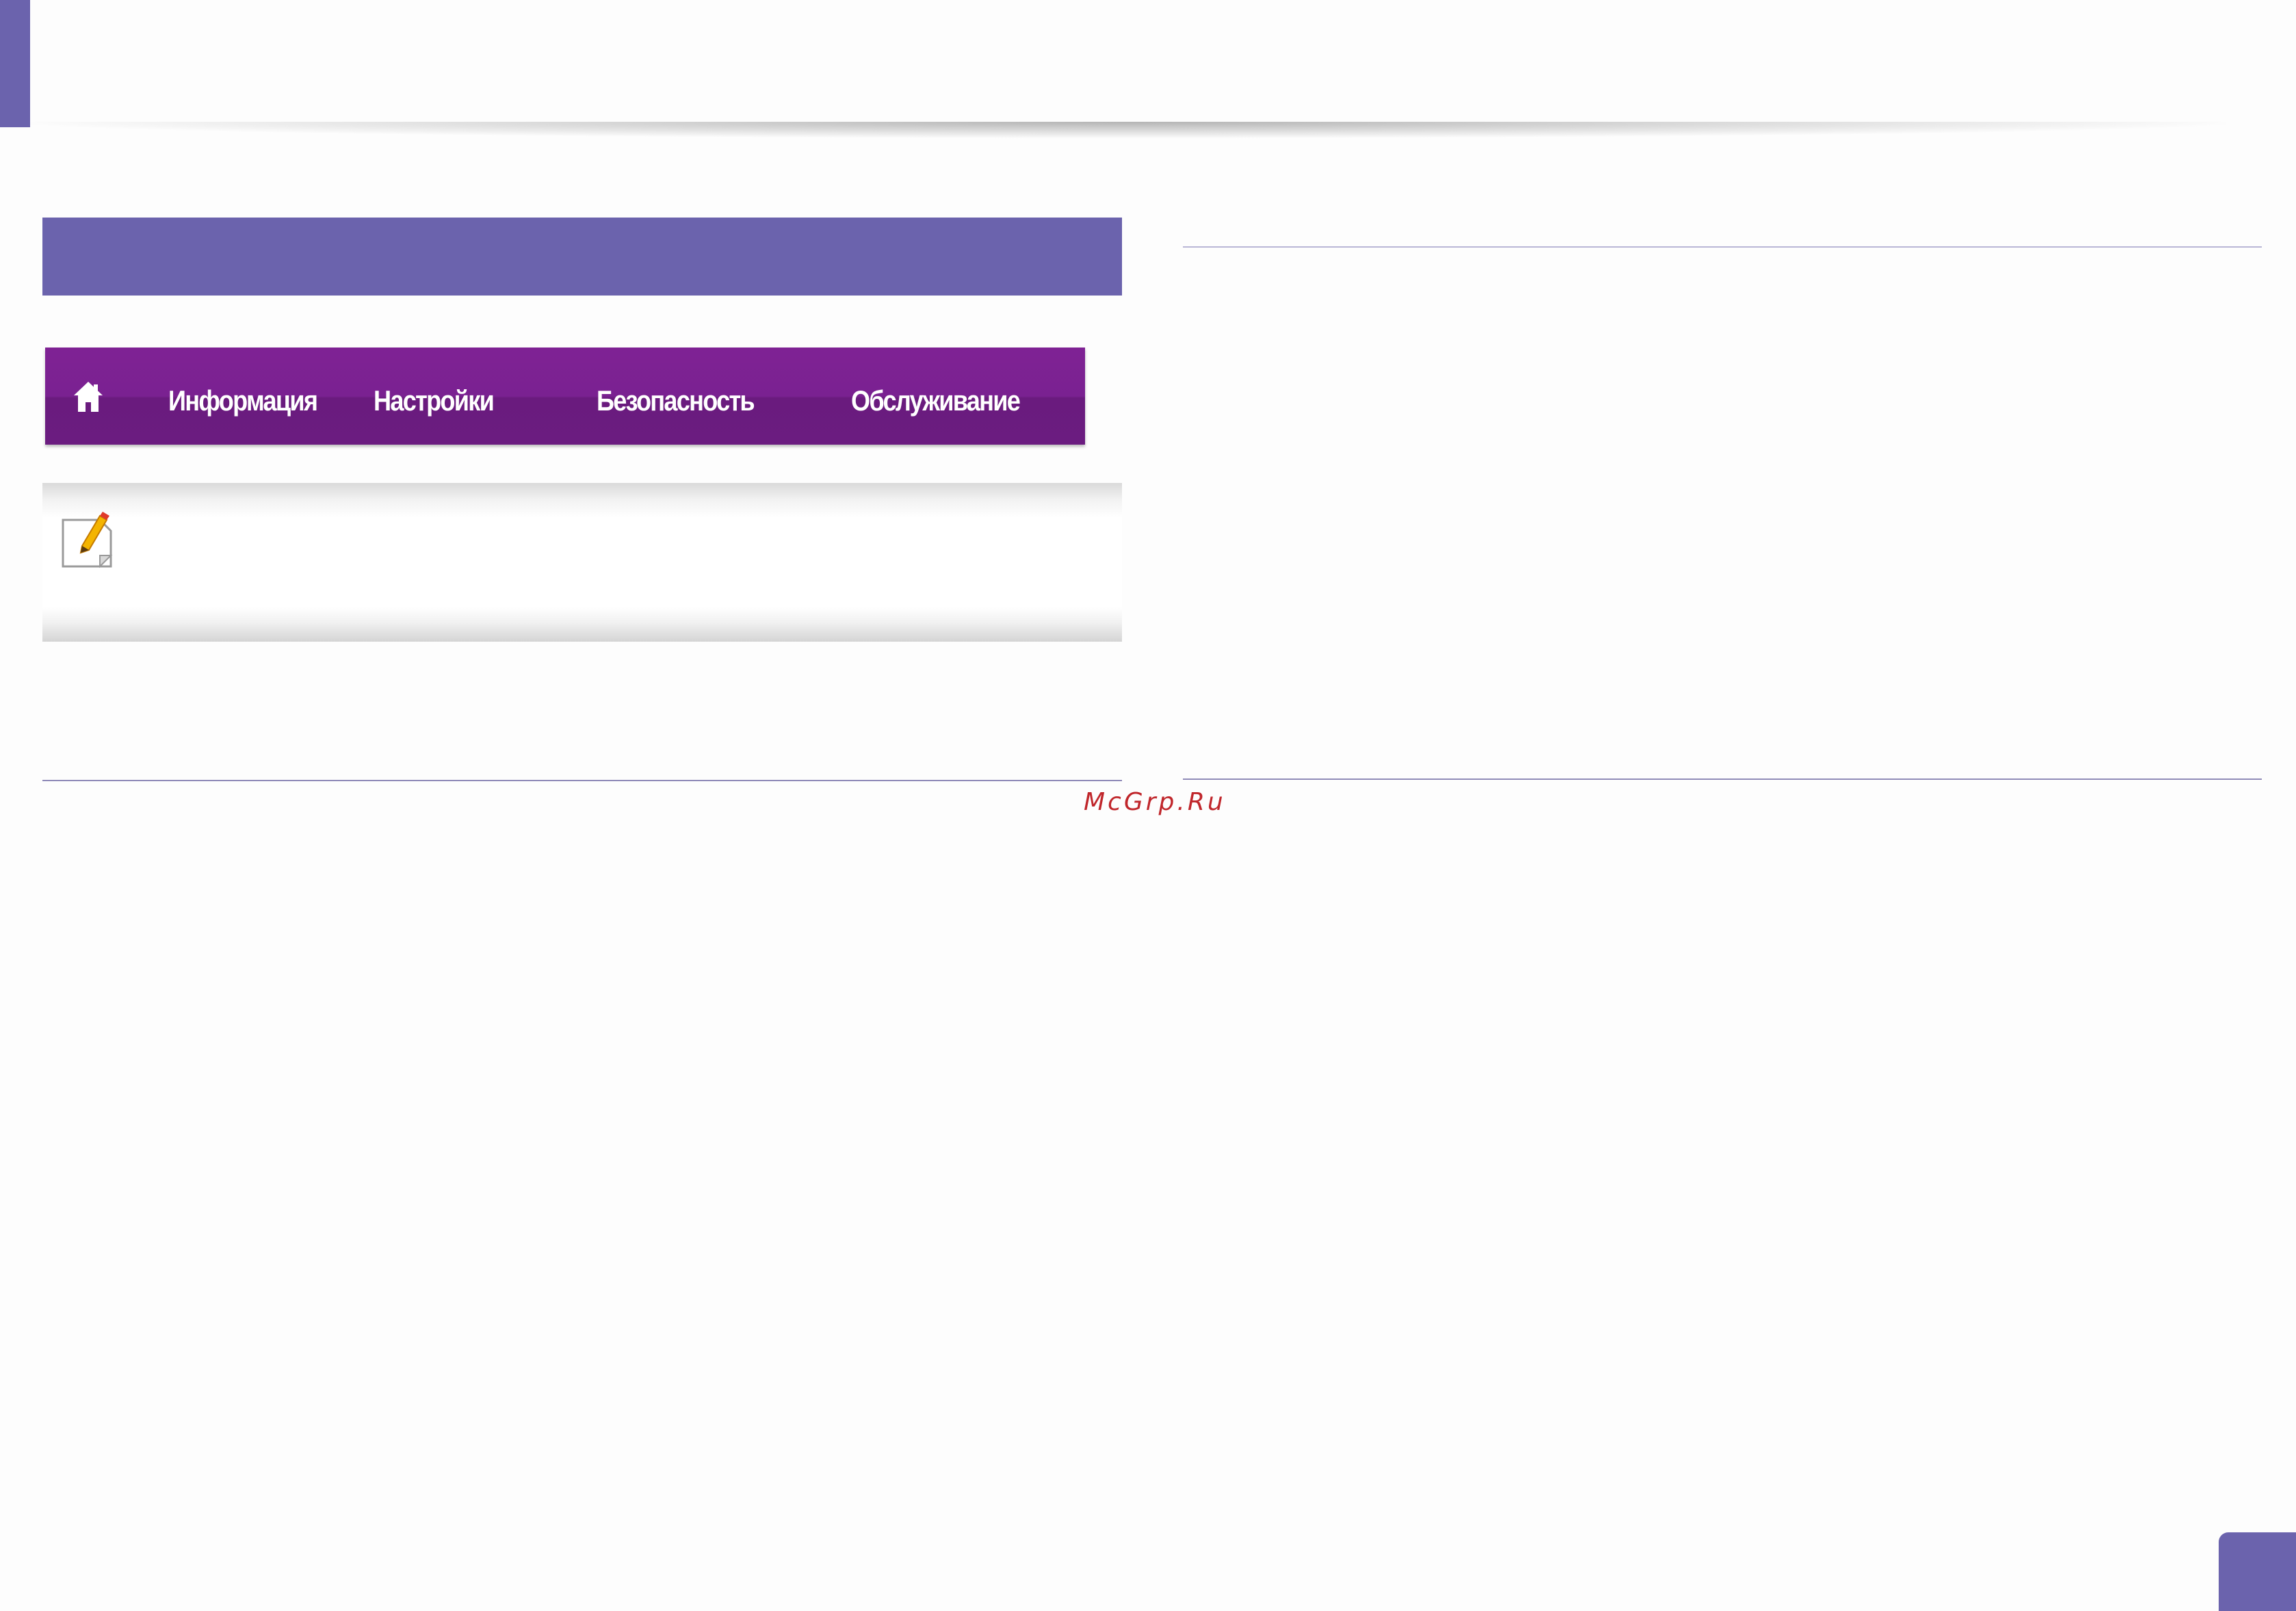  What do you see at coordinates (89, 396) in the screenshot?
I see `home-icon` at bounding box center [89, 396].